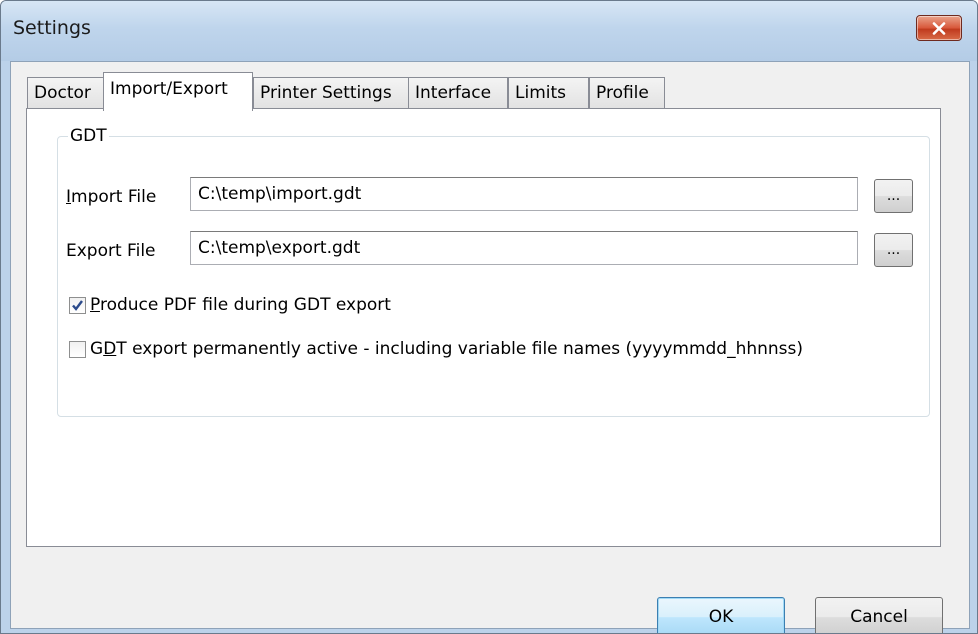  What do you see at coordinates (524, 194) in the screenshot?
I see `import-file-input` at bounding box center [524, 194].